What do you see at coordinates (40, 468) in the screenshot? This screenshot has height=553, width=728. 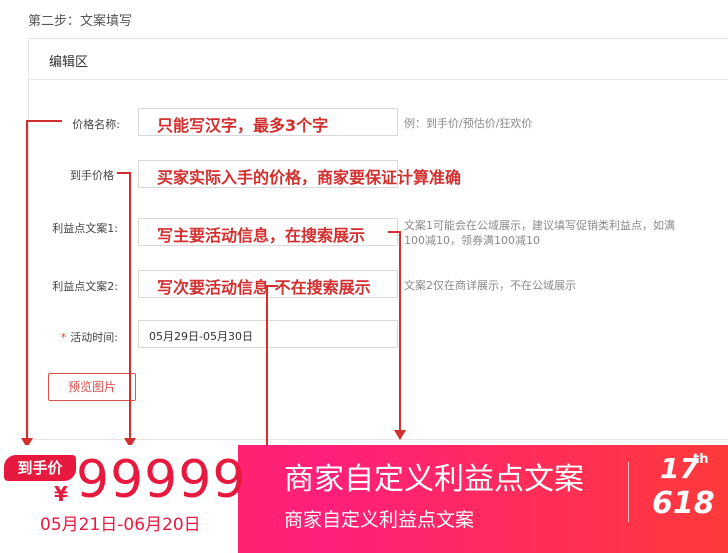 I see `banner-price-tag: 到手价` at bounding box center [40, 468].